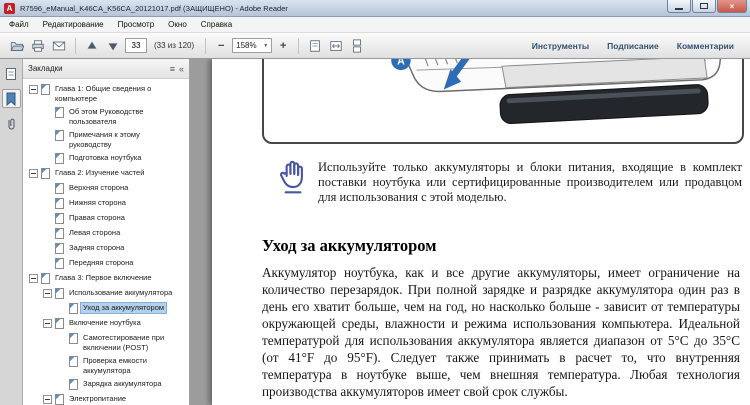 This screenshot has width=750, height=405. I want to click on bookmark-label: Примечания к этому руководству, so click(104, 139).